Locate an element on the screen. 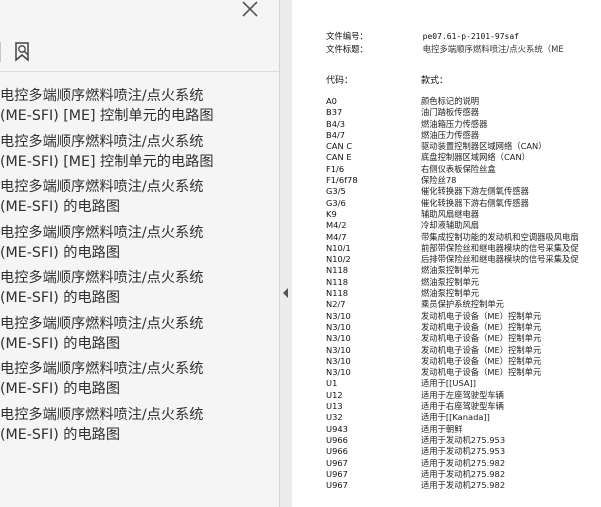 The image size is (601, 507). table-row: F1/6f78 保险丝78 is located at coordinates (463, 180).